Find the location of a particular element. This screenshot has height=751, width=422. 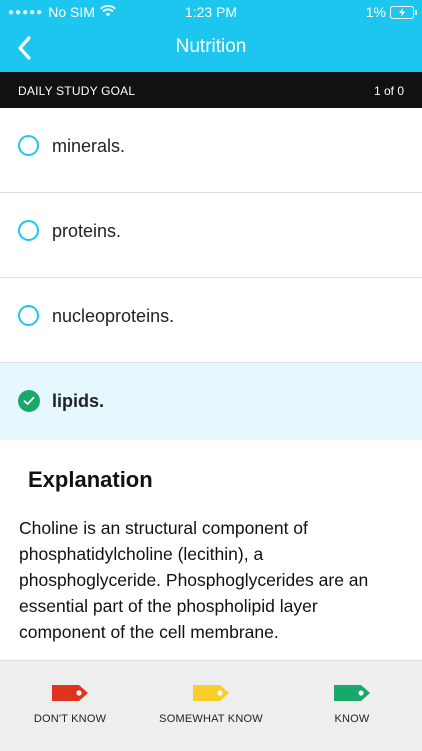

check-circle-icon is located at coordinates (29, 401).